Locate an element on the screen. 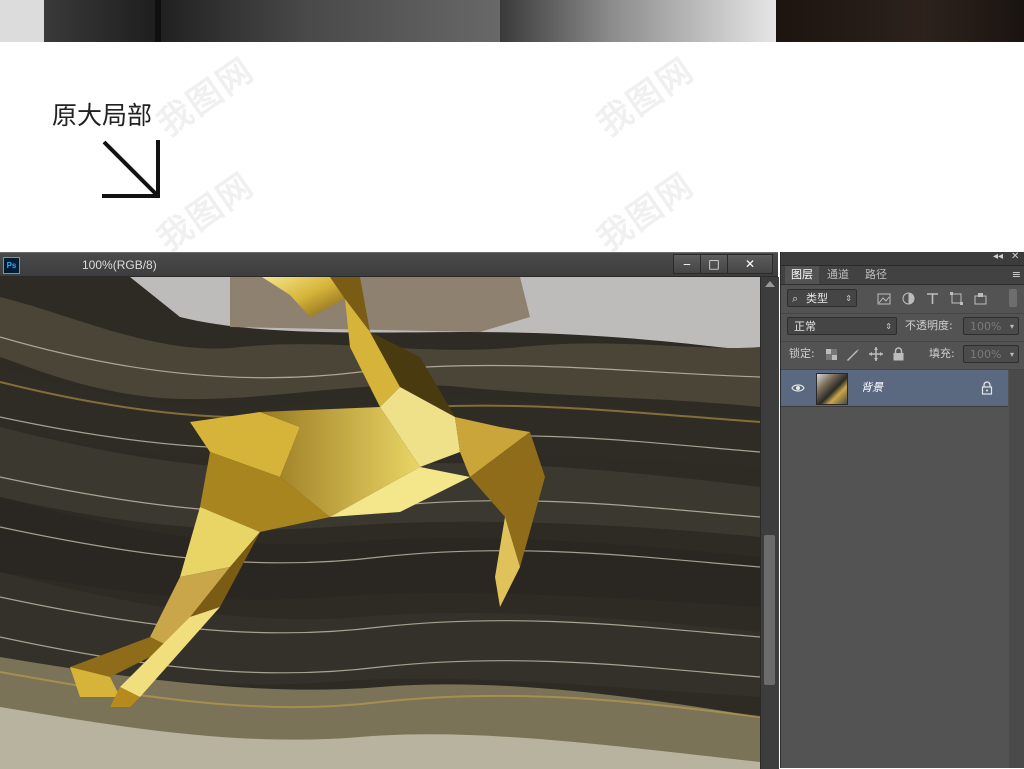  fill-input: 100% ▾ is located at coordinates (991, 354).